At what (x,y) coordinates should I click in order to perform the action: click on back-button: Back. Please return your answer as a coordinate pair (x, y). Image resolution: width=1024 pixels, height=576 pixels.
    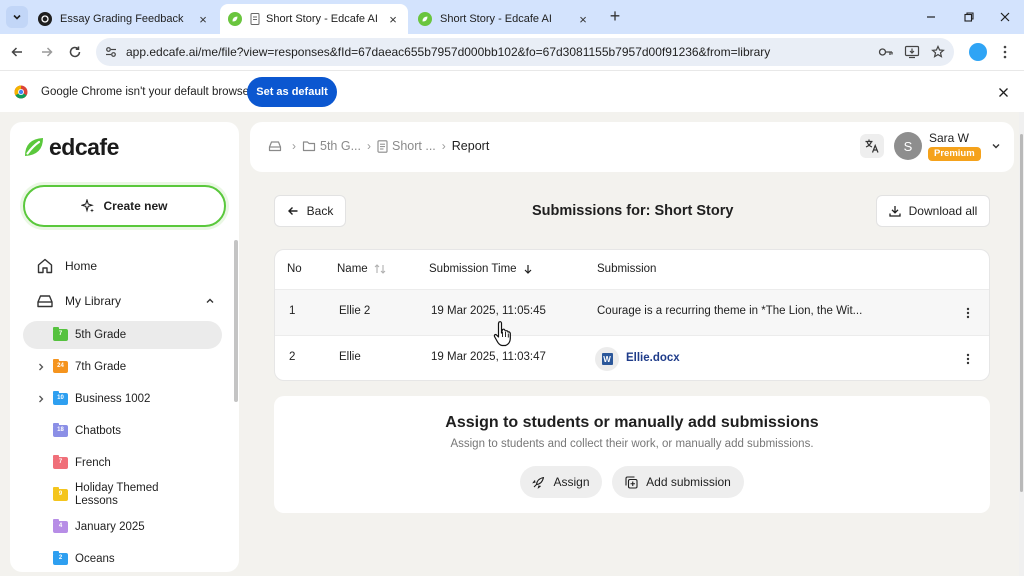
    Looking at the image, I should click on (310, 211).